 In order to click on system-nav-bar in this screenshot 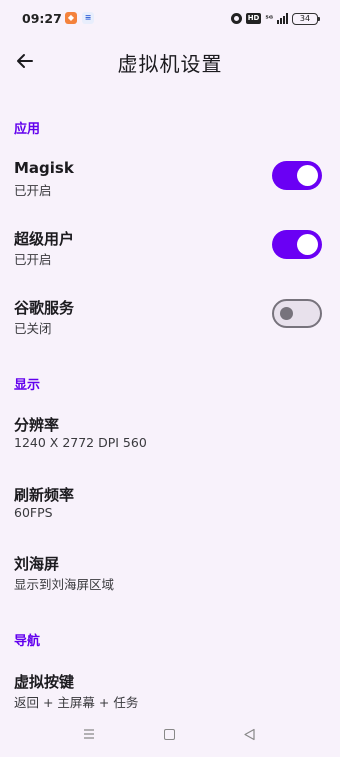, I will do `click(170, 737)`.